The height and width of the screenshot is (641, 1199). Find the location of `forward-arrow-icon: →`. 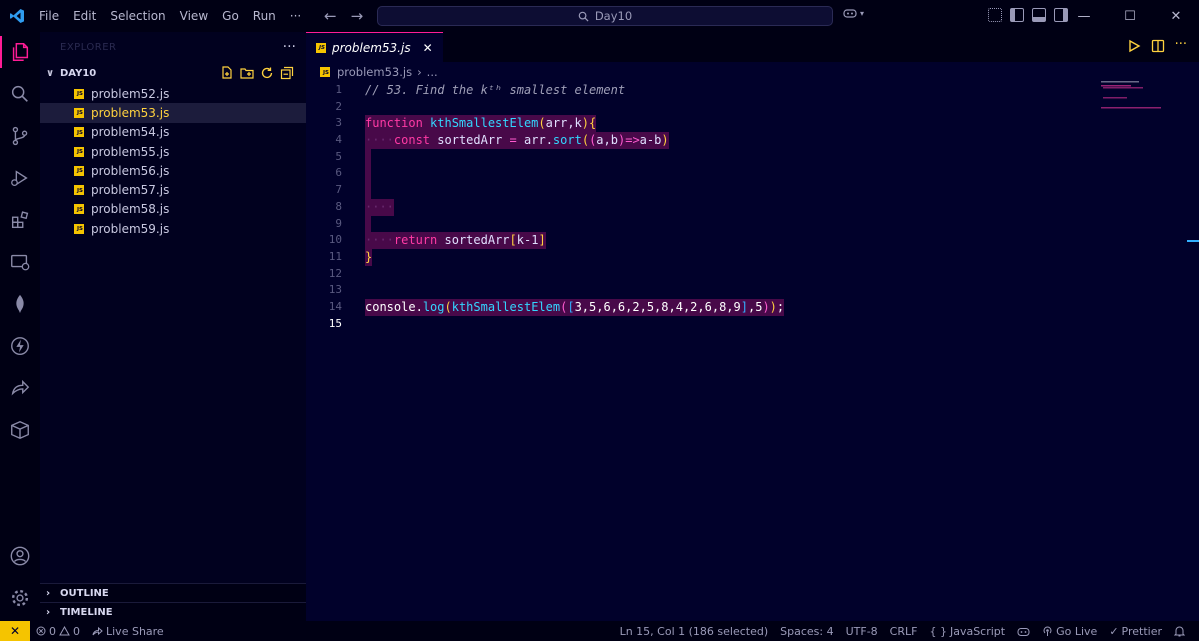

forward-arrow-icon: → is located at coordinates (357, 16).